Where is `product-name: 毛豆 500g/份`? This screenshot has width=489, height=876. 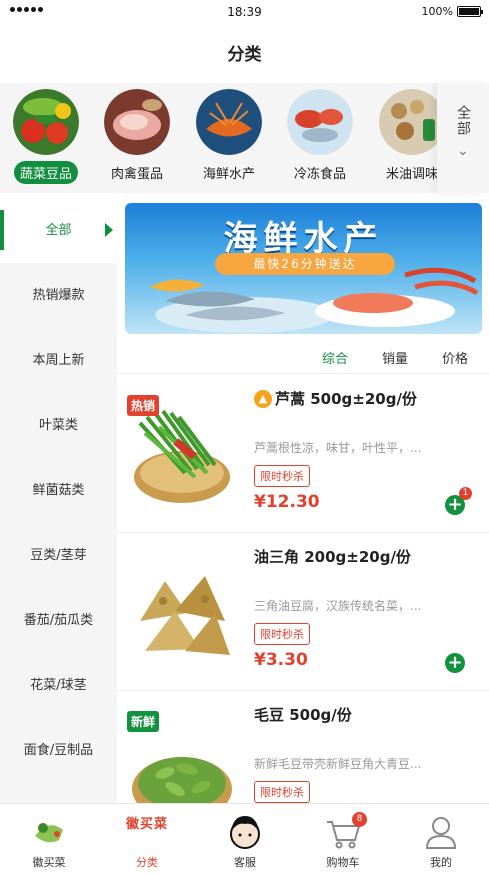
product-name: 毛豆 500g/份 is located at coordinates (303, 714).